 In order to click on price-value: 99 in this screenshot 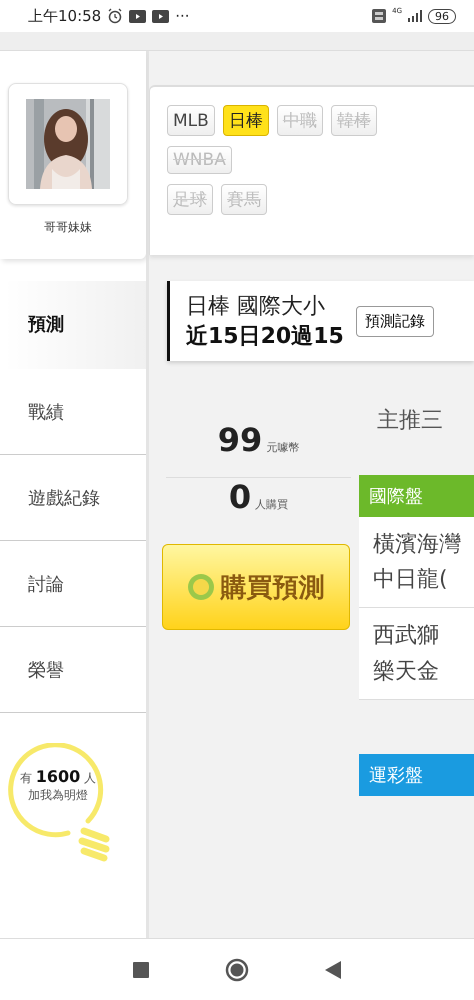, I will do `click(240, 440)`.